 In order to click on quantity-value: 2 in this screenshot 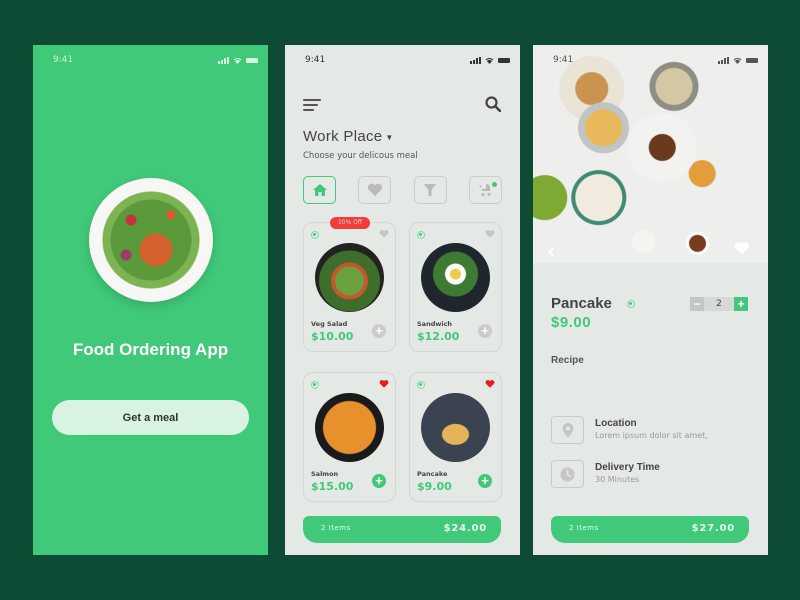, I will do `click(719, 304)`.